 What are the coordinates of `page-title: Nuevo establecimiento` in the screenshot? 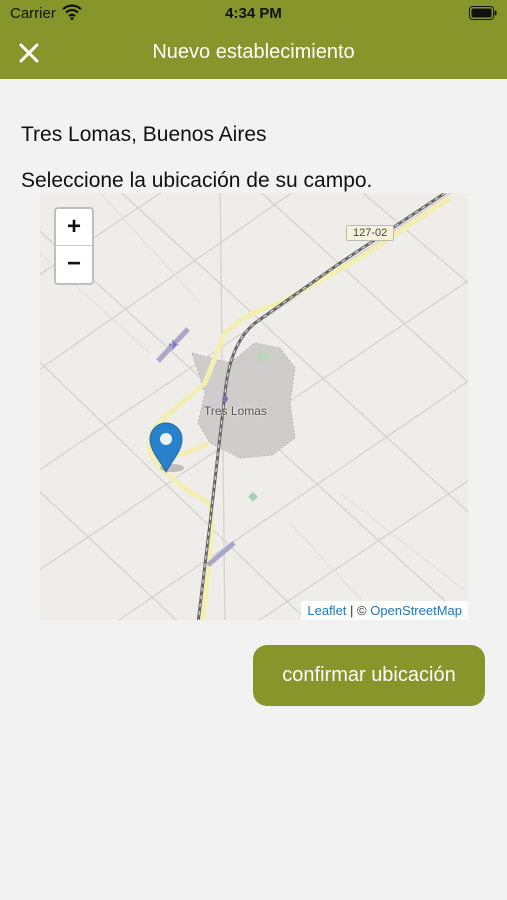 It's located at (253, 52).